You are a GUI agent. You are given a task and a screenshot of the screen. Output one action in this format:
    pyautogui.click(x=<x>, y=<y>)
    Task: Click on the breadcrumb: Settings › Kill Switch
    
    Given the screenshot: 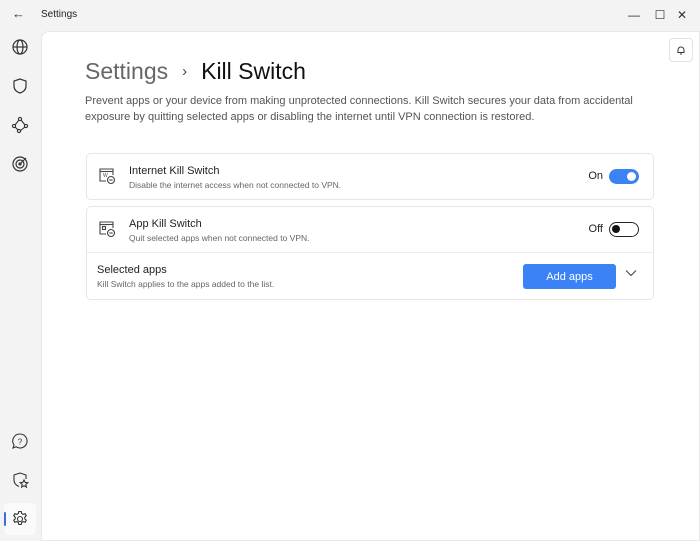 What is the action you would take?
    pyautogui.click(x=195, y=71)
    